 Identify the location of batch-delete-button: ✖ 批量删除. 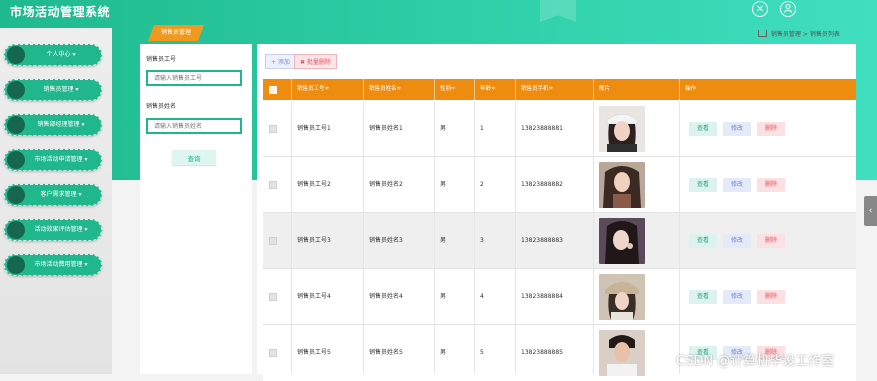
(315, 61).